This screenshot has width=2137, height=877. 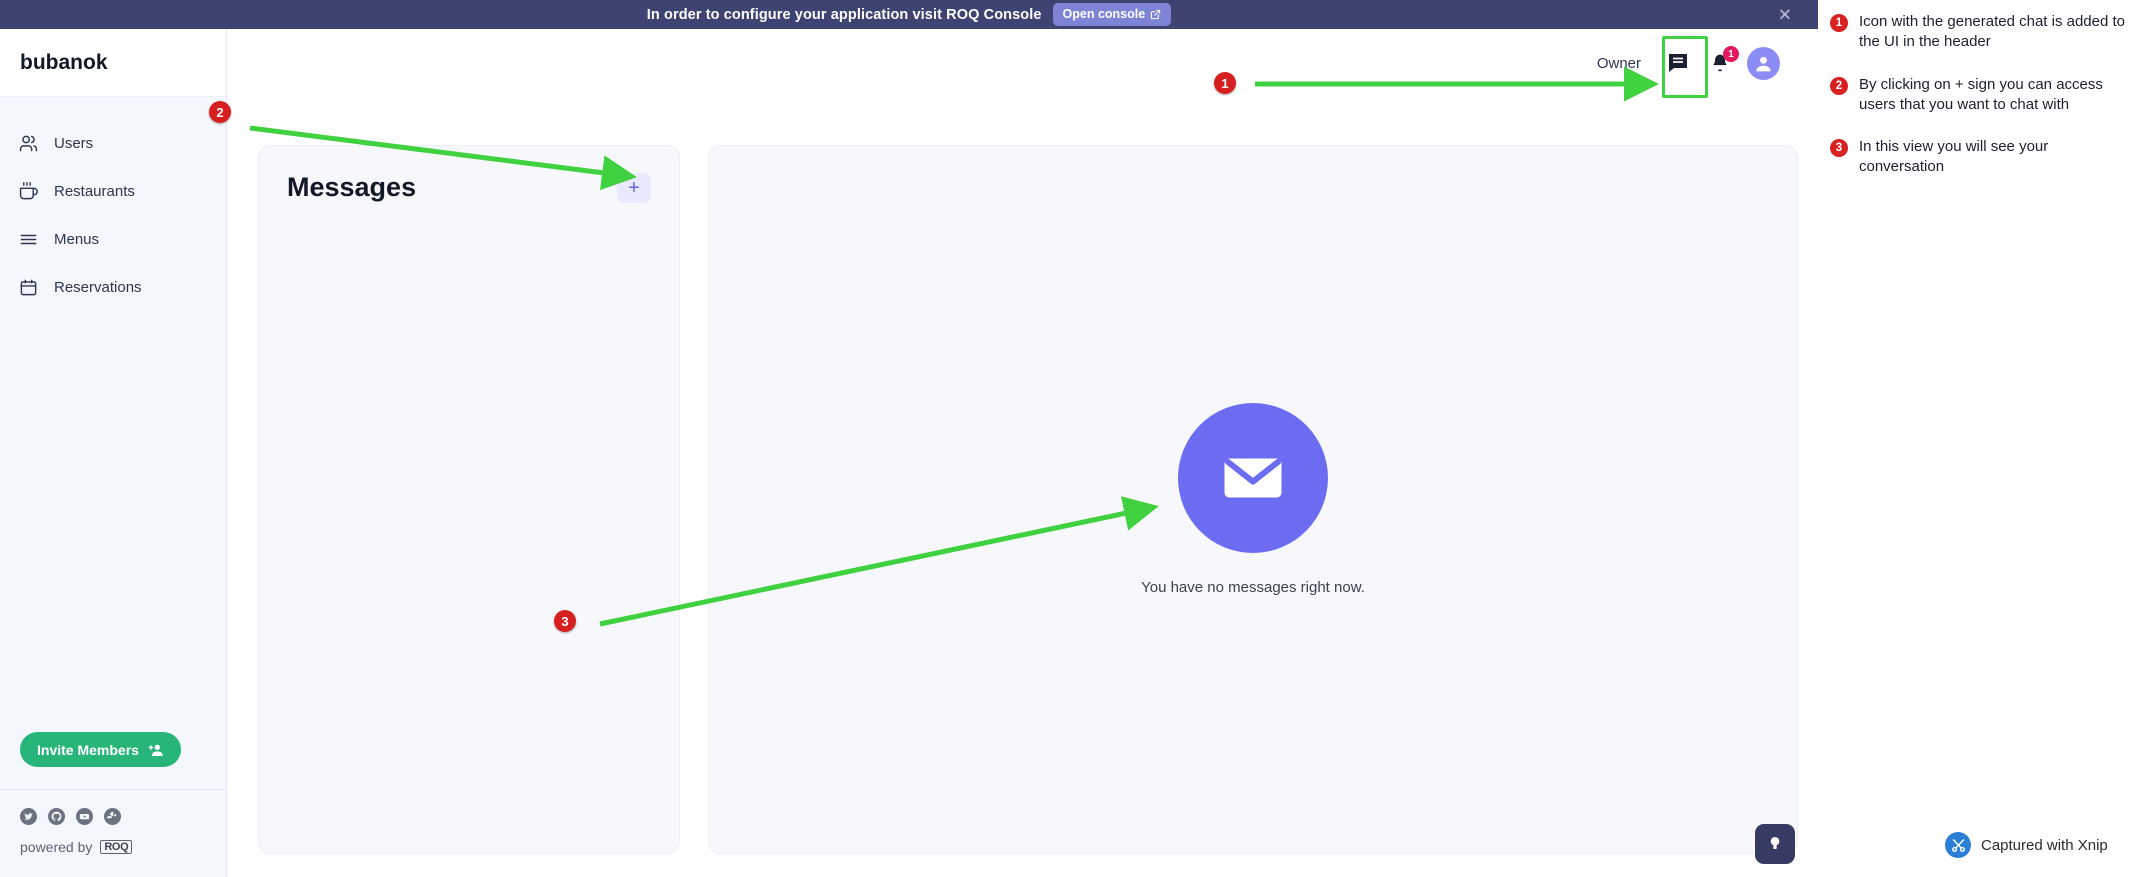 What do you see at coordinates (28, 191) in the screenshot?
I see `coffee-cup-icon` at bounding box center [28, 191].